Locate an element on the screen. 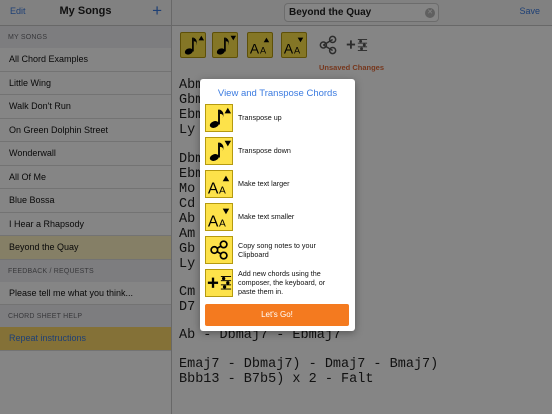 This screenshot has height=414, width=552. lets-go-button: Let's Go! is located at coordinates (277, 315).